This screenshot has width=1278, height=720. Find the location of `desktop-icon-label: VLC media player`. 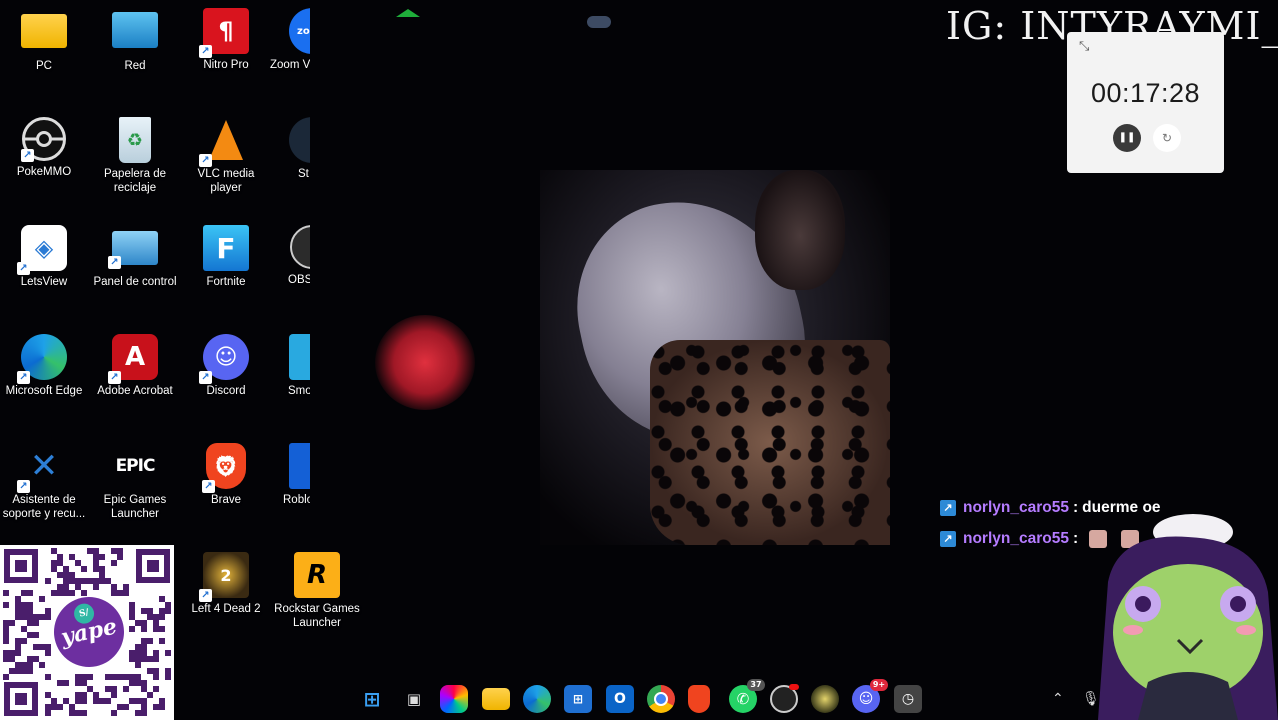

desktop-icon-label: VLC media player is located at coordinates (226, 181).